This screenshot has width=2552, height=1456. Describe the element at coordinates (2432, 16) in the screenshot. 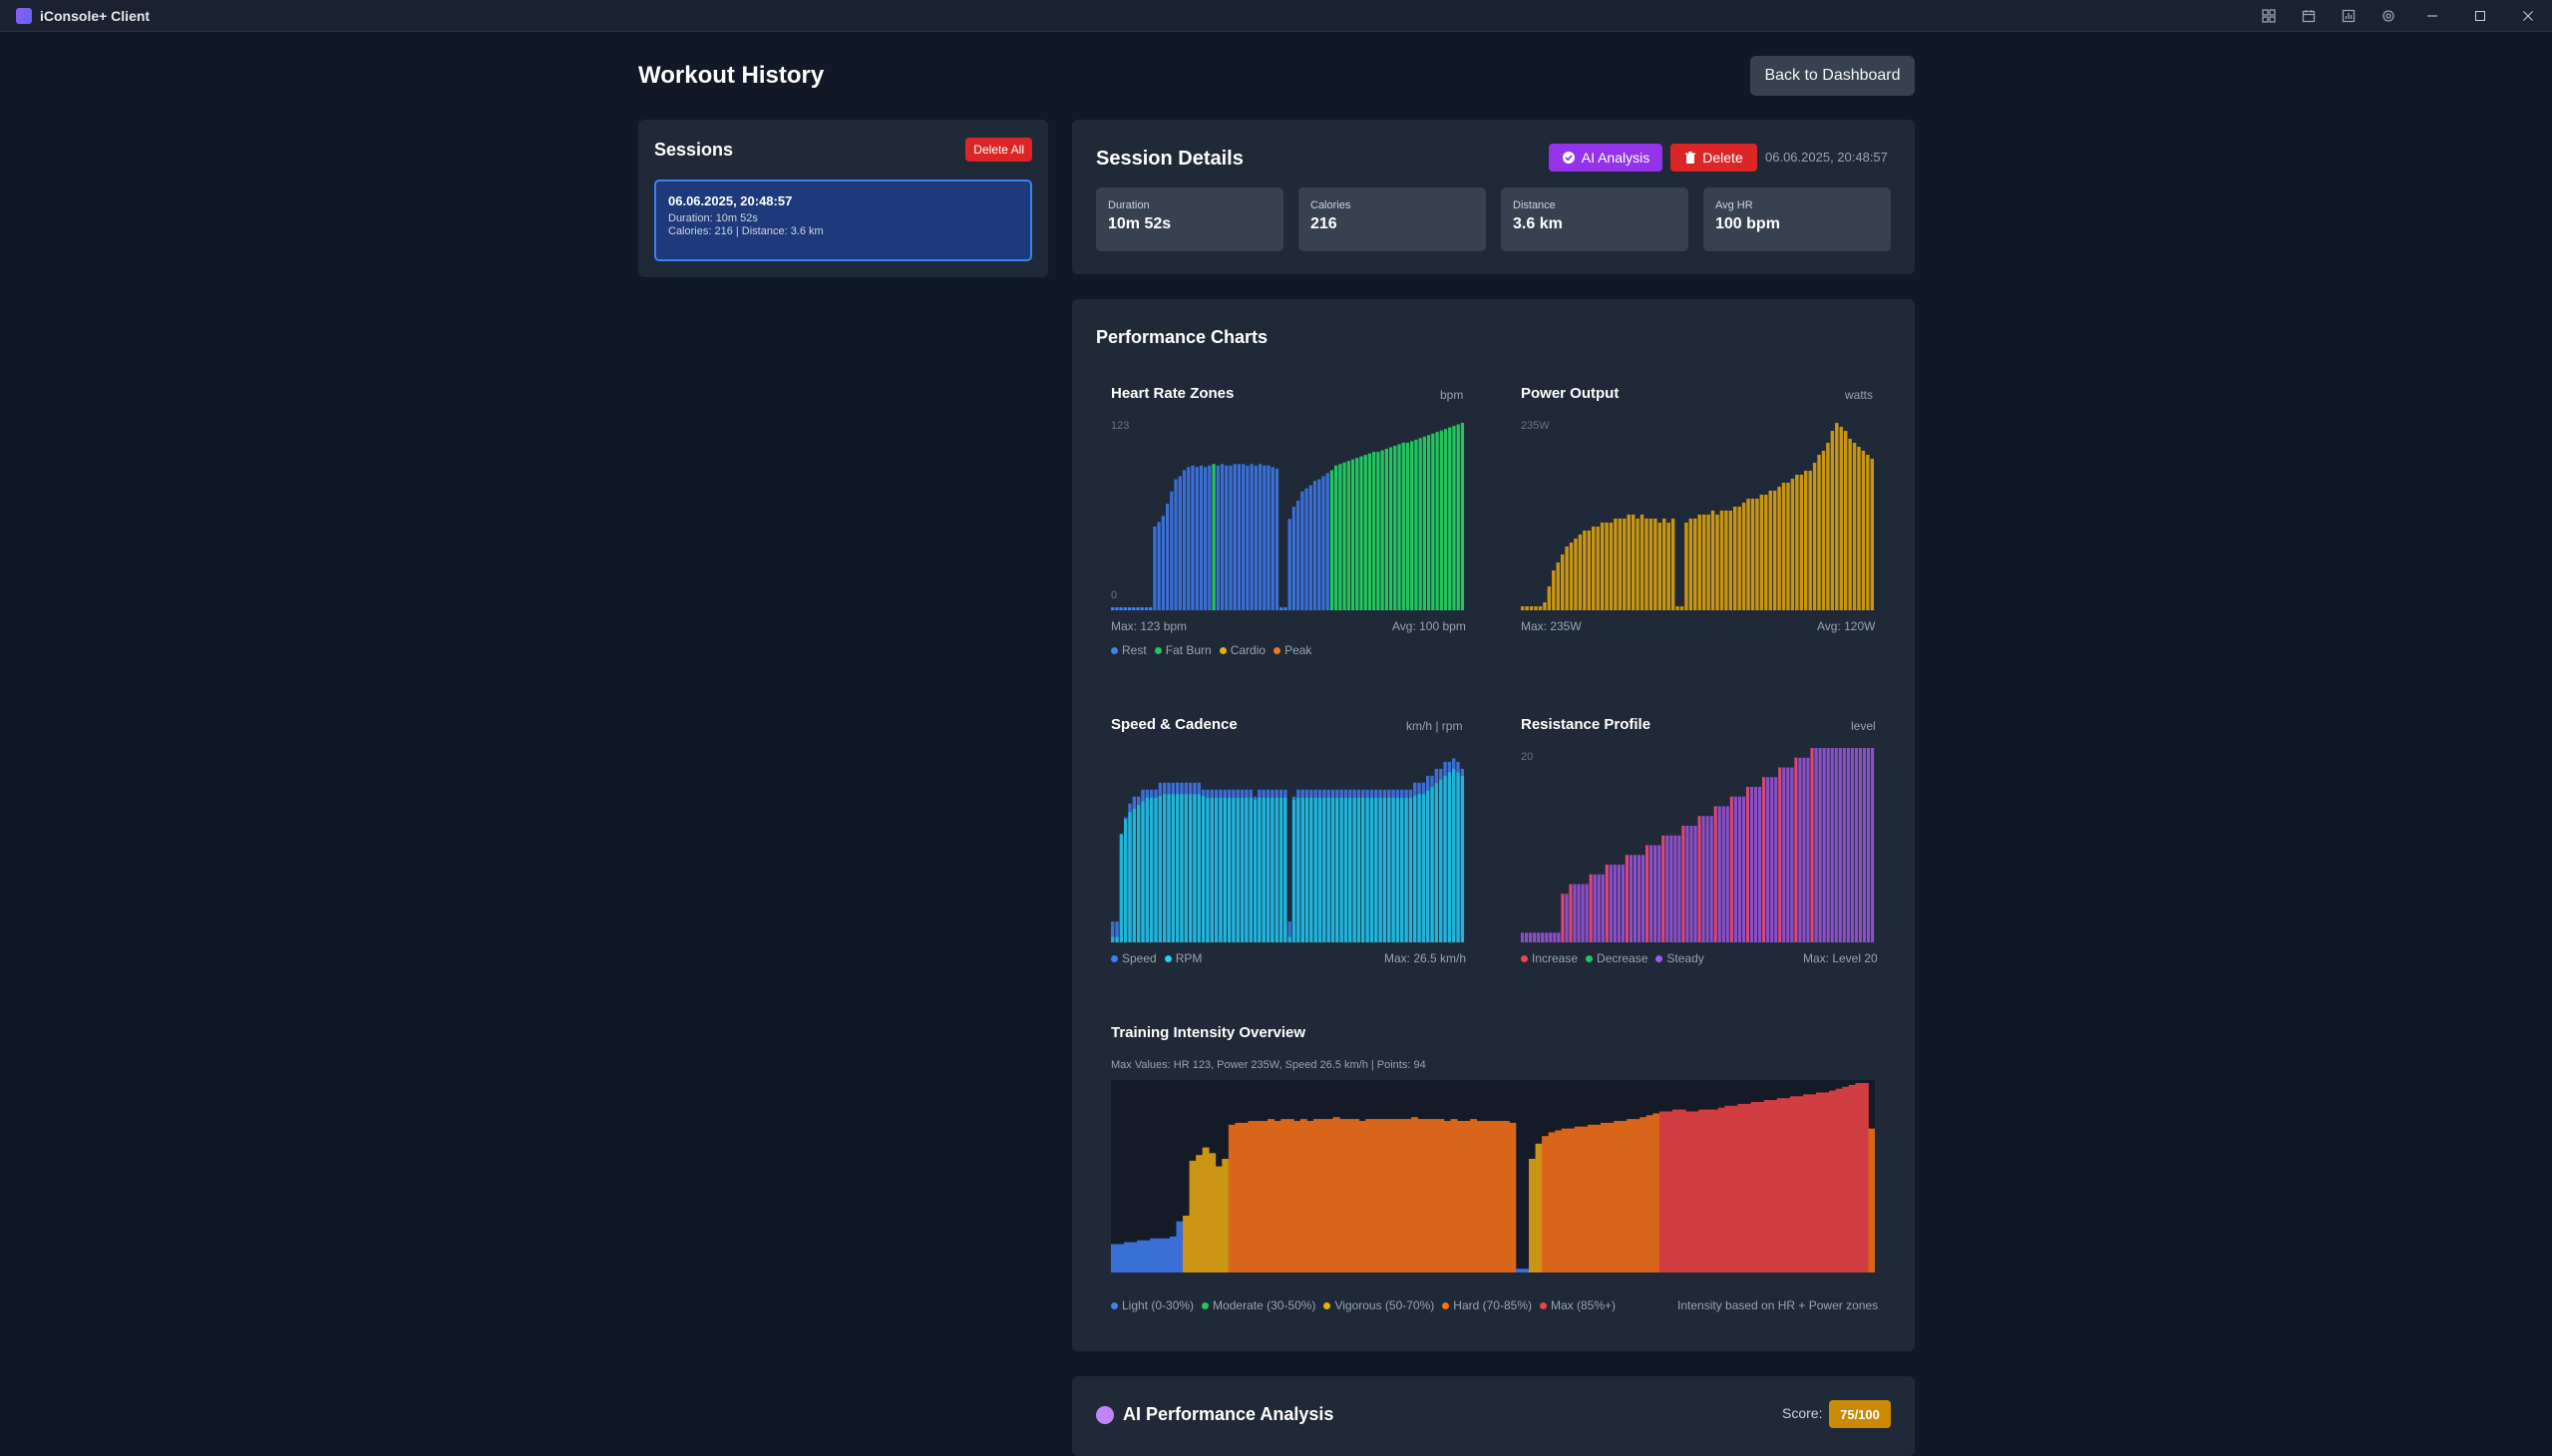

I see `minimize-icon` at that location.